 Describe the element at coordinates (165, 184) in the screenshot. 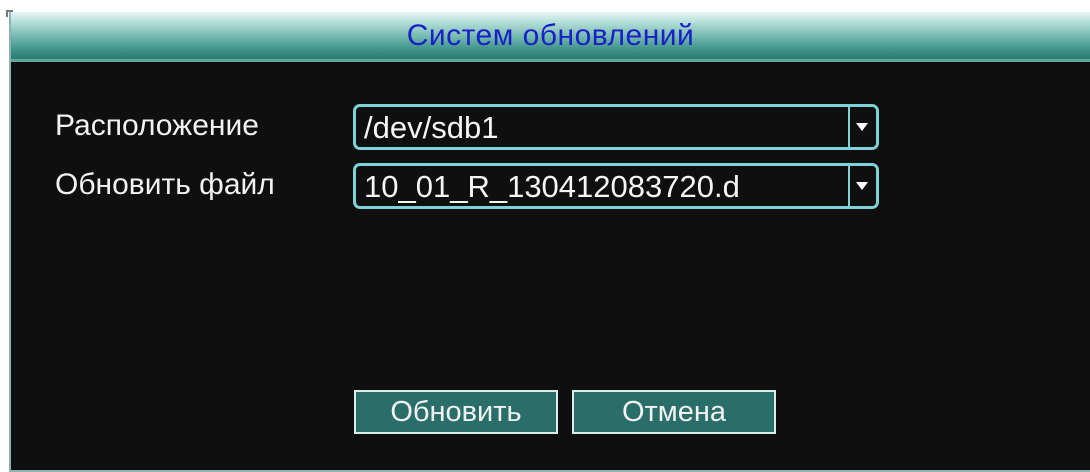

I see `update-file-label: Обновить файл` at that location.